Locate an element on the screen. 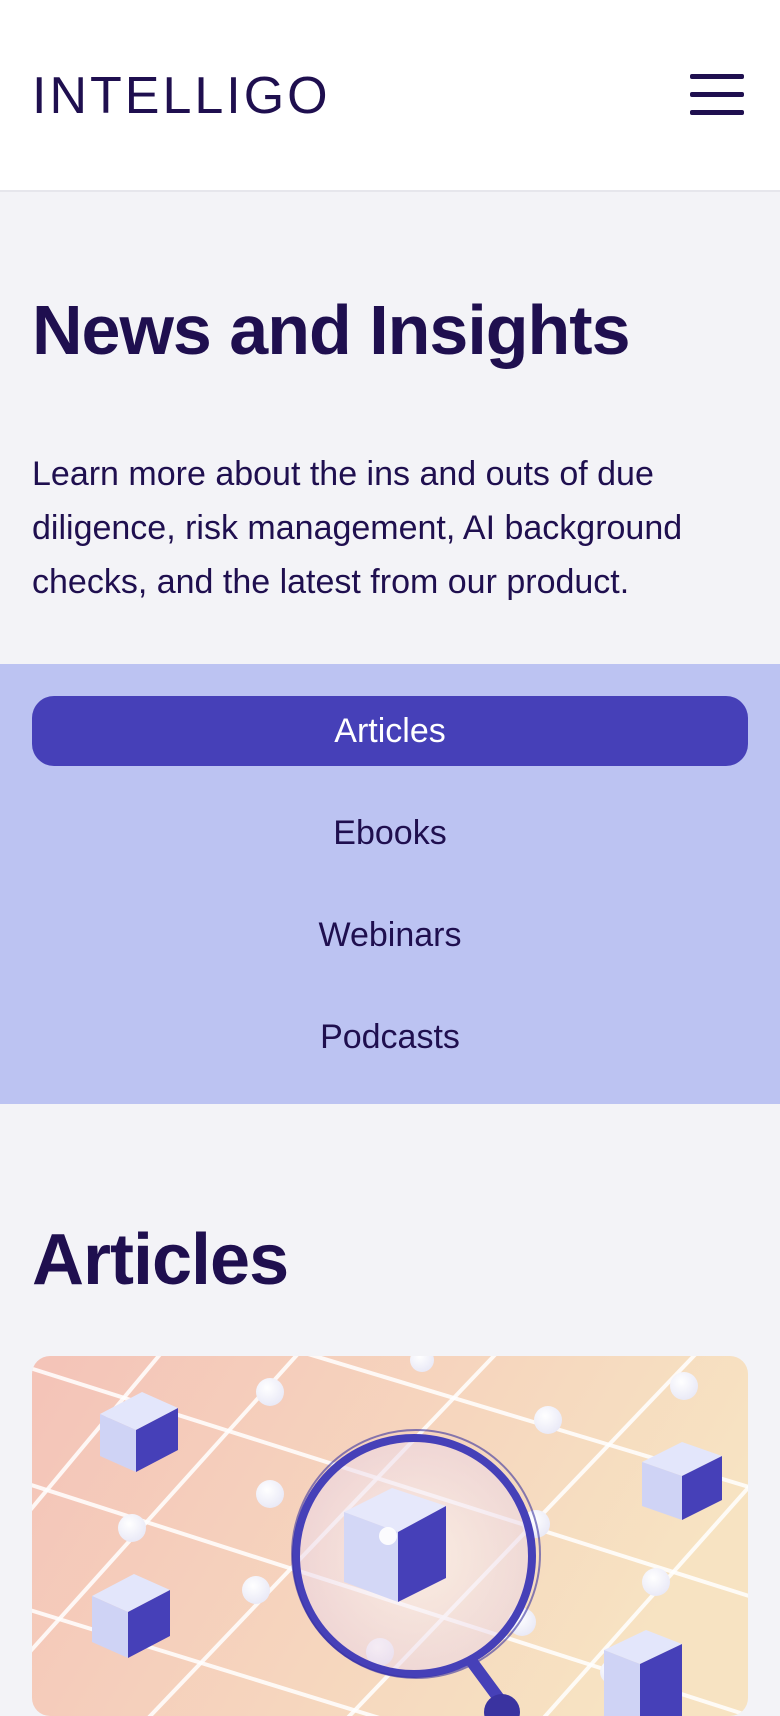 This screenshot has height=1716, width=780. articles-heading: Articles is located at coordinates (160, 1260).